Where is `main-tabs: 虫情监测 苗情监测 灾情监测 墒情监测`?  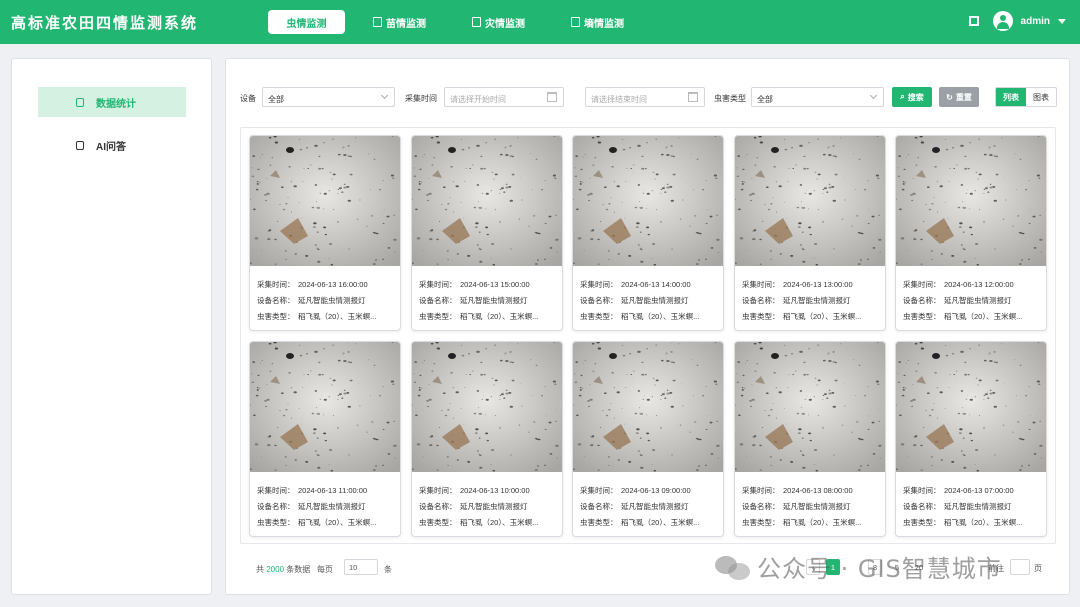 main-tabs: 虫情监测 苗情监测 灾情监测 墒情监测 is located at coordinates (455, 22).